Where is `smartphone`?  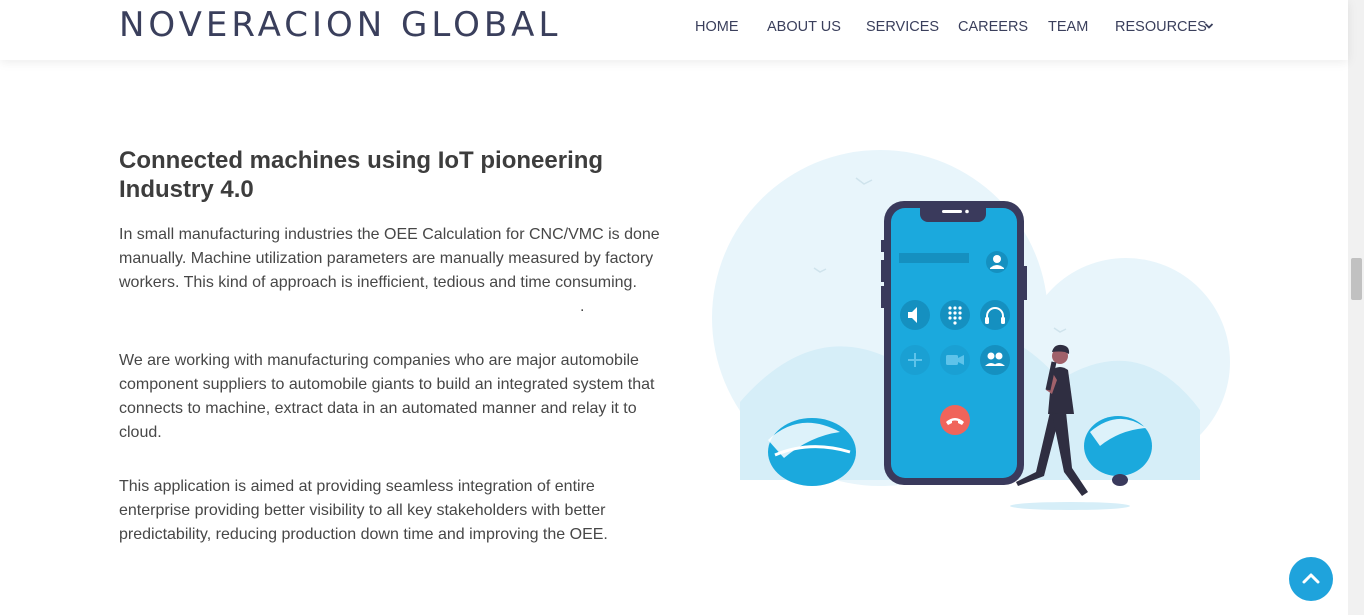 smartphone is located at coordinates (954, 343).